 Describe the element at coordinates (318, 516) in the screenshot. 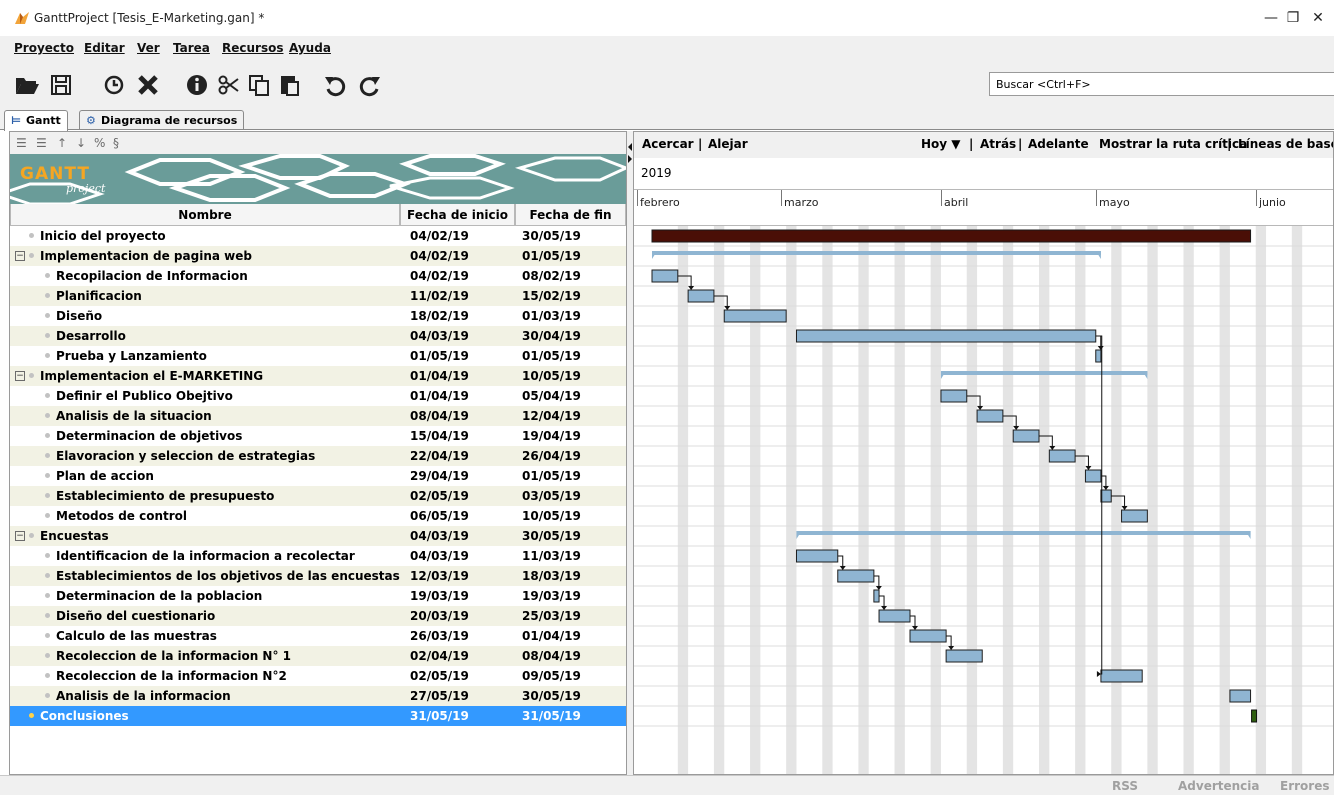

I see `task-row: Metodos de control 06/05/19 10/05/19` at that location.